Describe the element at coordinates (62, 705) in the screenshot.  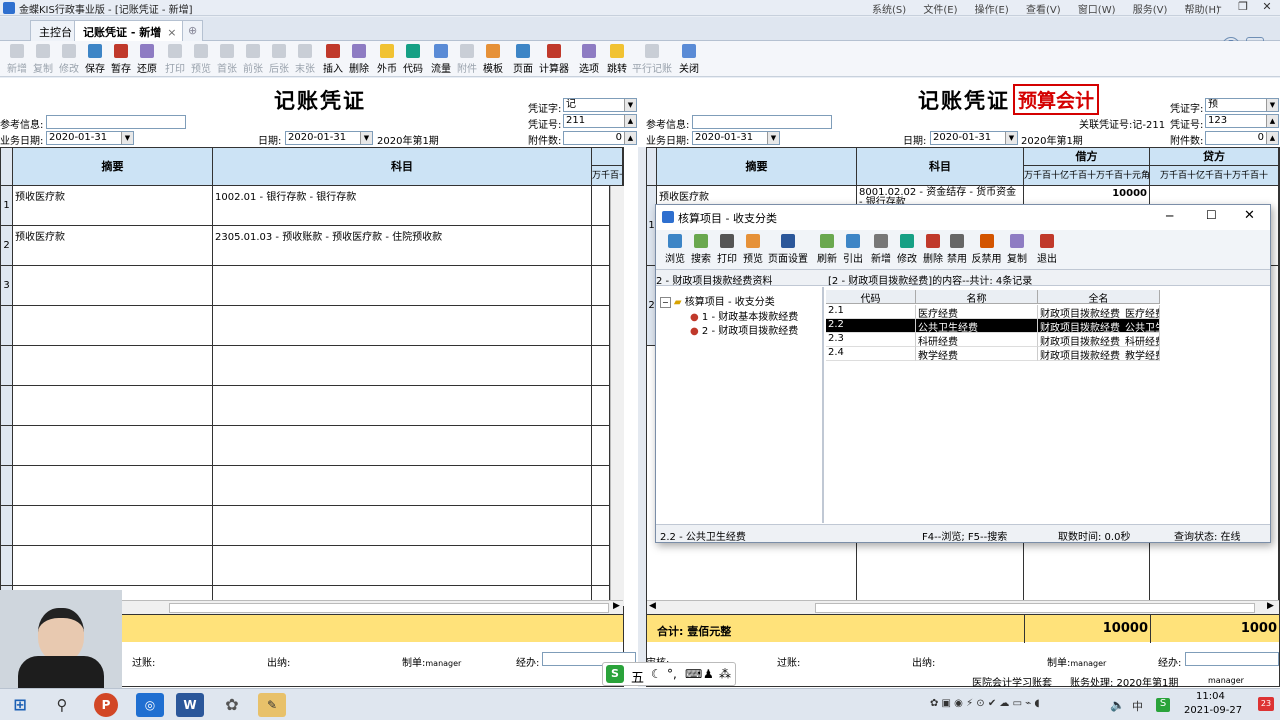
I see `search-icon: ⚲` at that location.